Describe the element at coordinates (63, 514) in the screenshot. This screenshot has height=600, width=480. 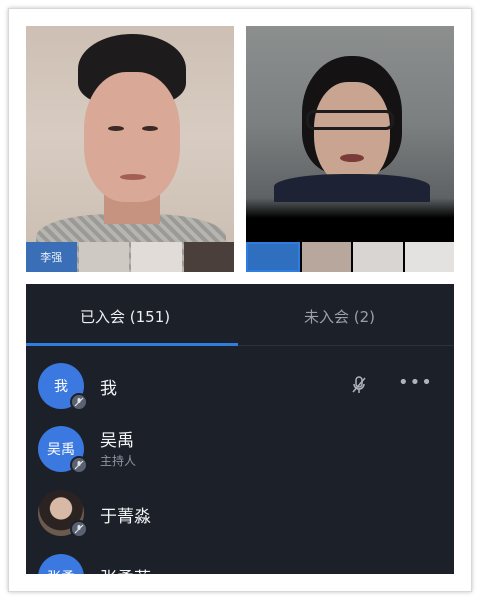
I see `avatar` at that location.